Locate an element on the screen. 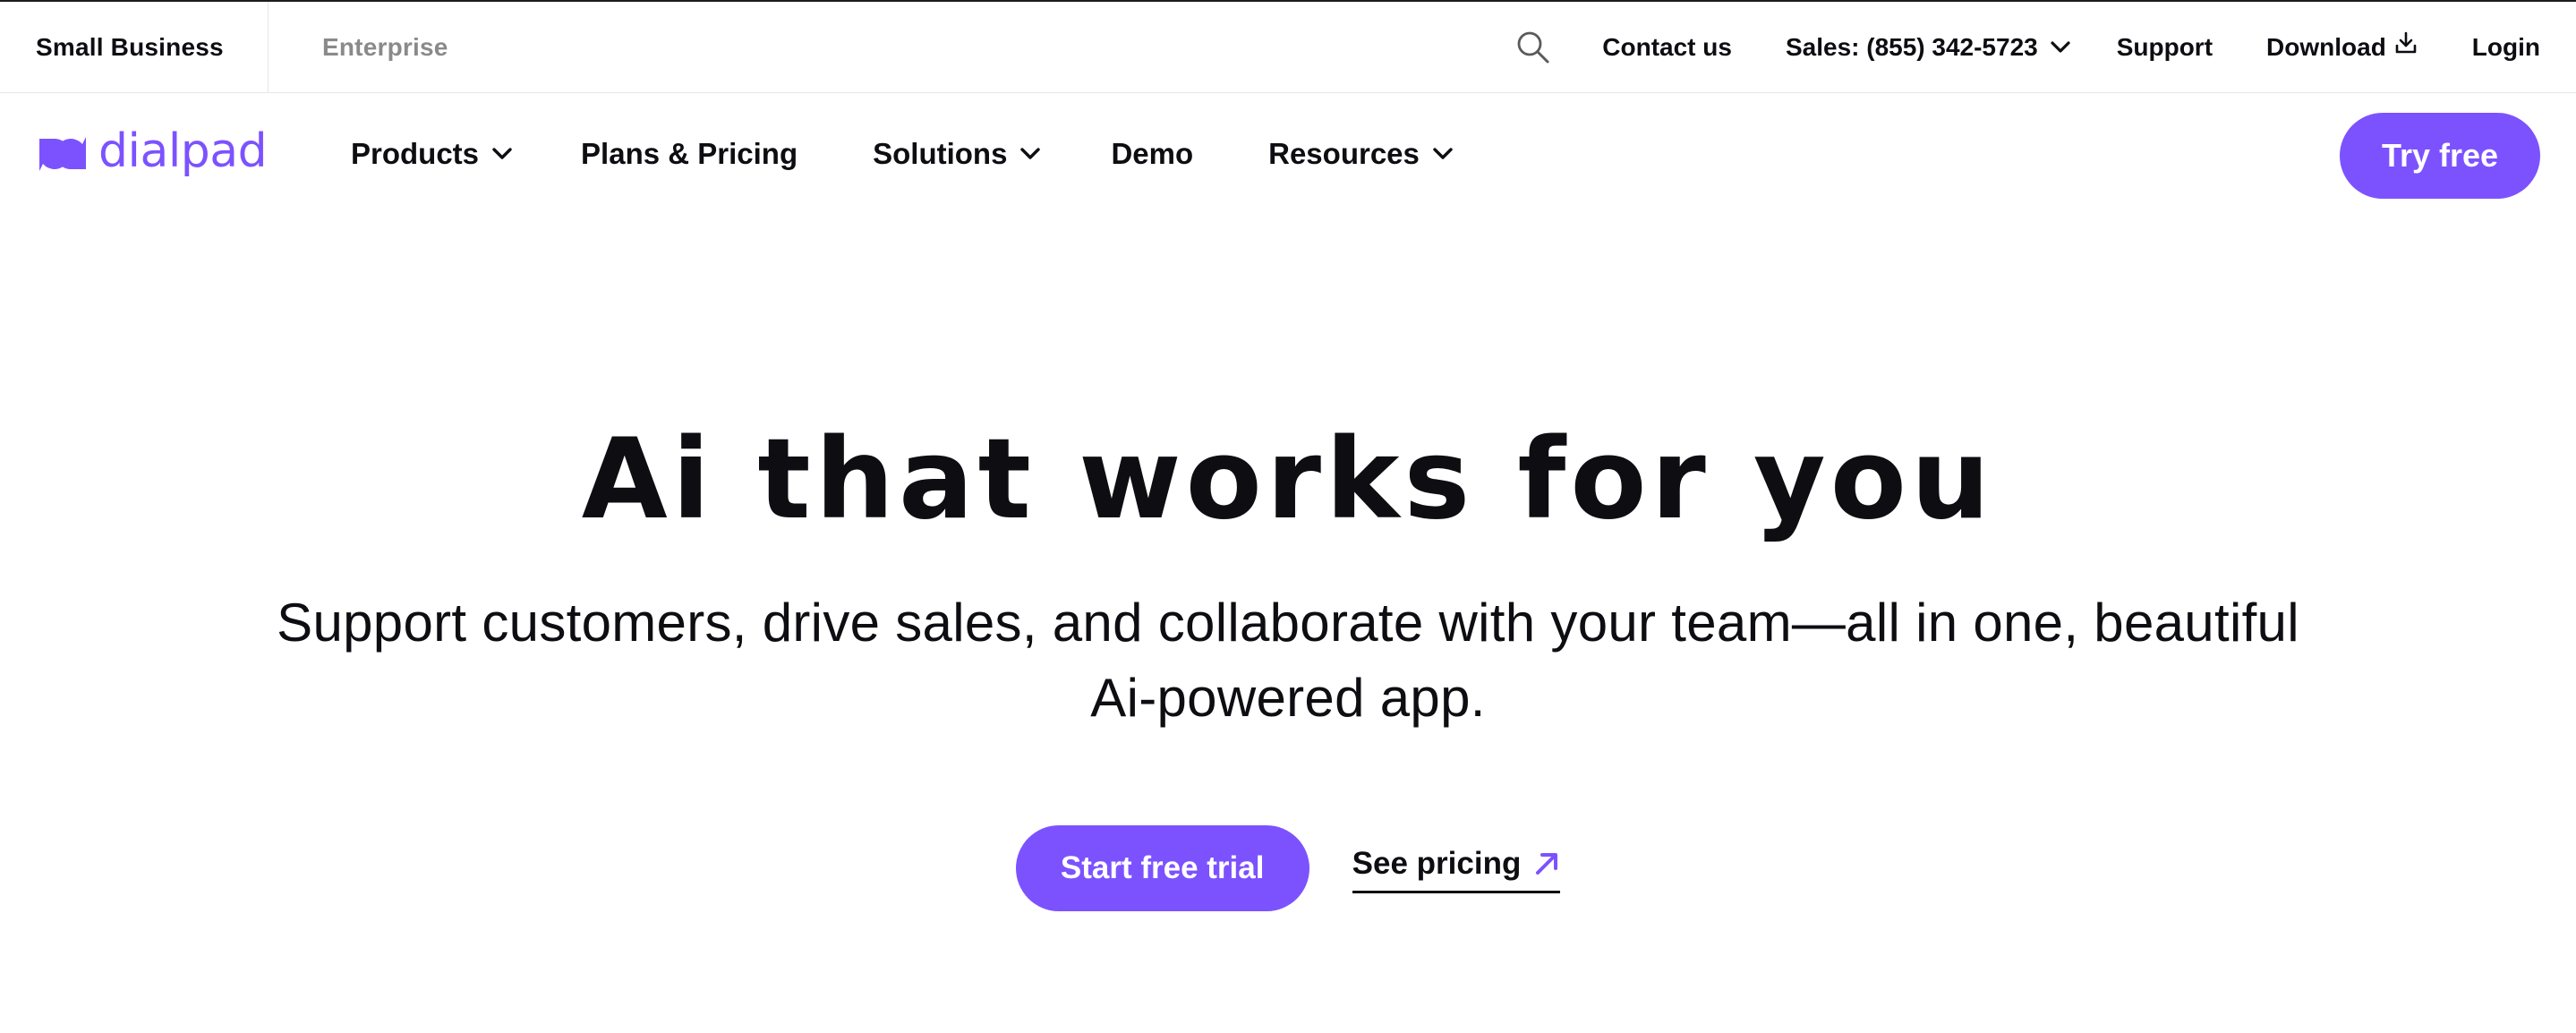 Image resolution: width=2576 pixels, height=1033 pixels. nav-item-products: Products is located at coordinates (432, 154).